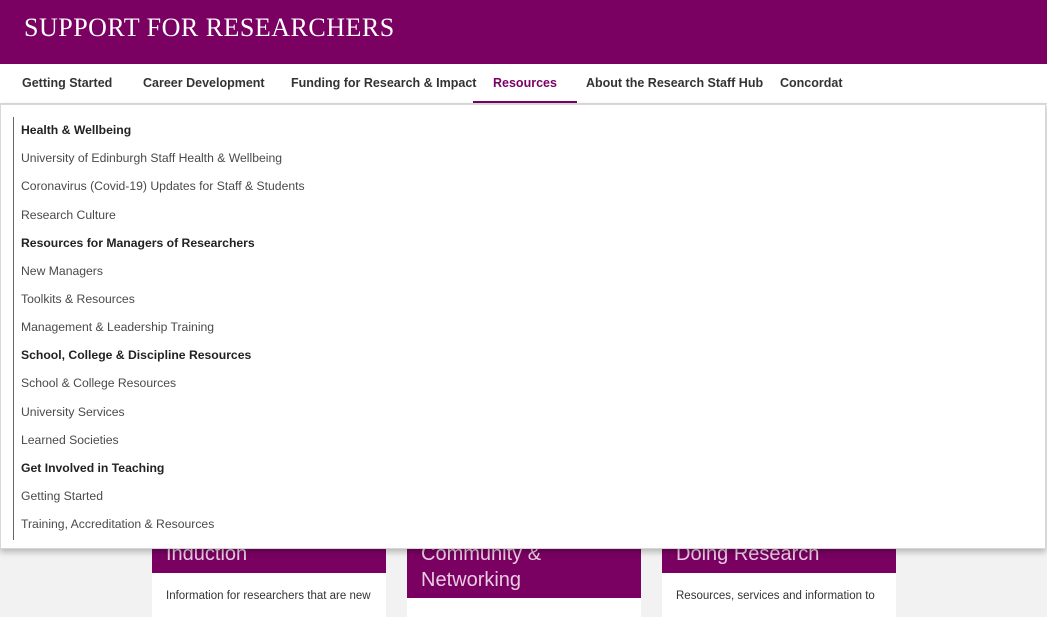 The height and width of the screenshot is (617, 1047). Describe the element at coordinates (67, 83) in the screenshot. I see `nav-item-getting-started: Getting Started` at that location.